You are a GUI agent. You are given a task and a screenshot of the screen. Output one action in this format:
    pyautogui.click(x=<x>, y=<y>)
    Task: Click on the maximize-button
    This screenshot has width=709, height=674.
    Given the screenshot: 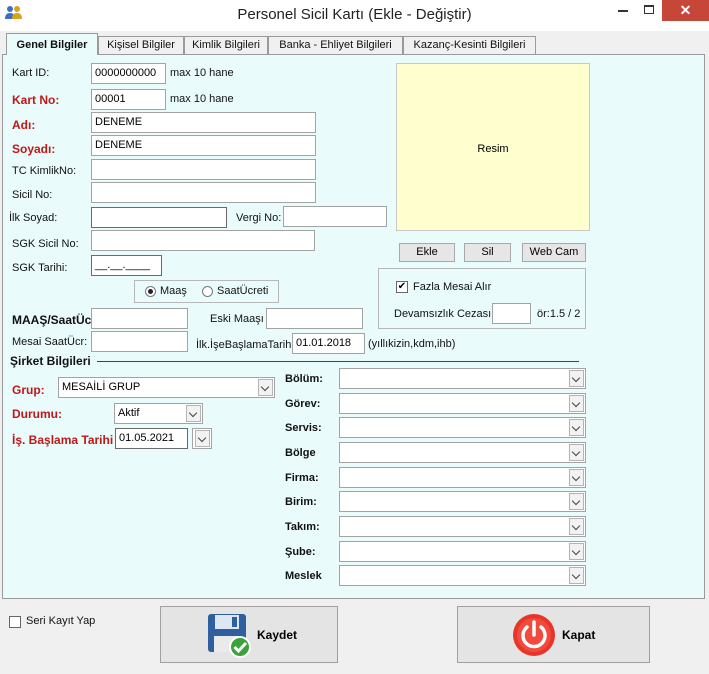 What is the action you would take?
    pyautogui.click(x=649, y=10)
    